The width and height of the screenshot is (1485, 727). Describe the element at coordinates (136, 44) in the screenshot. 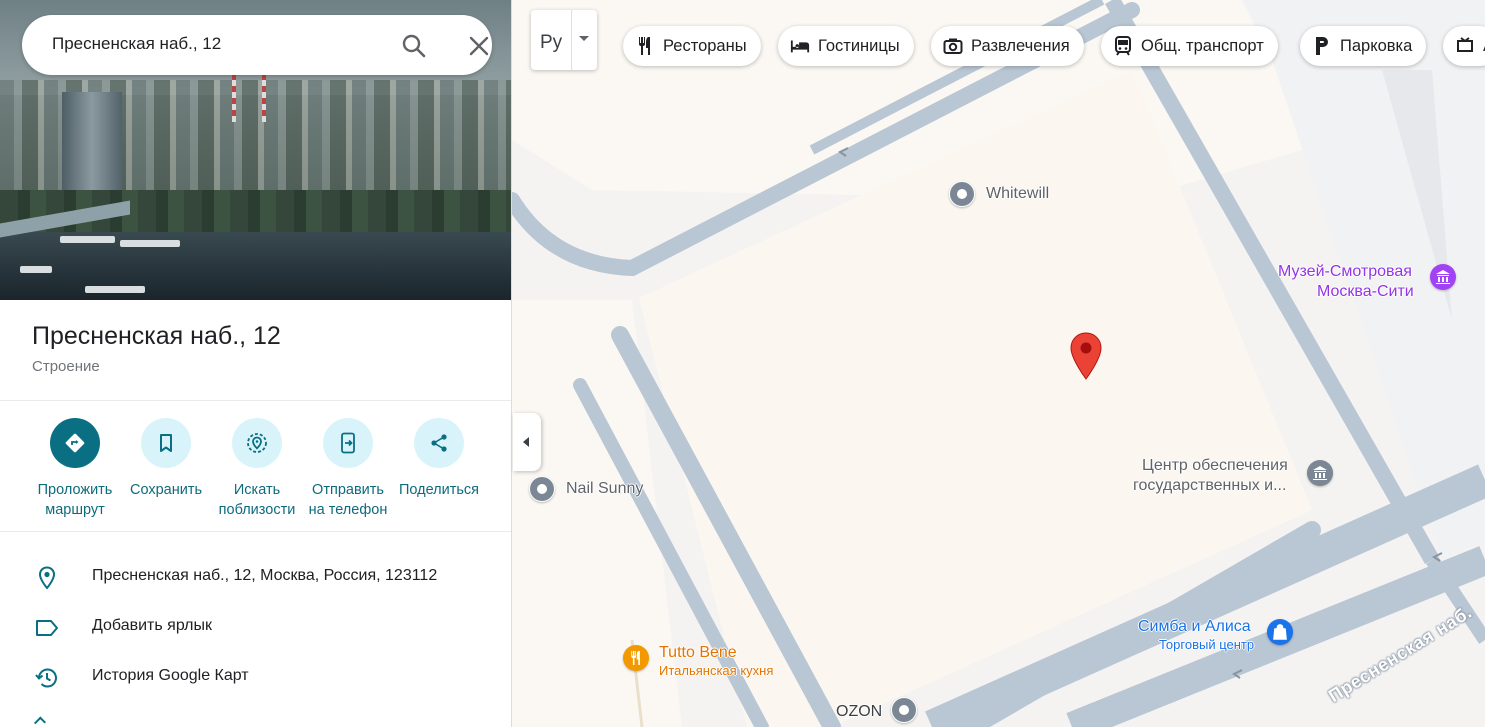

I see `search-input: Пресненская наб., 12` at that location.